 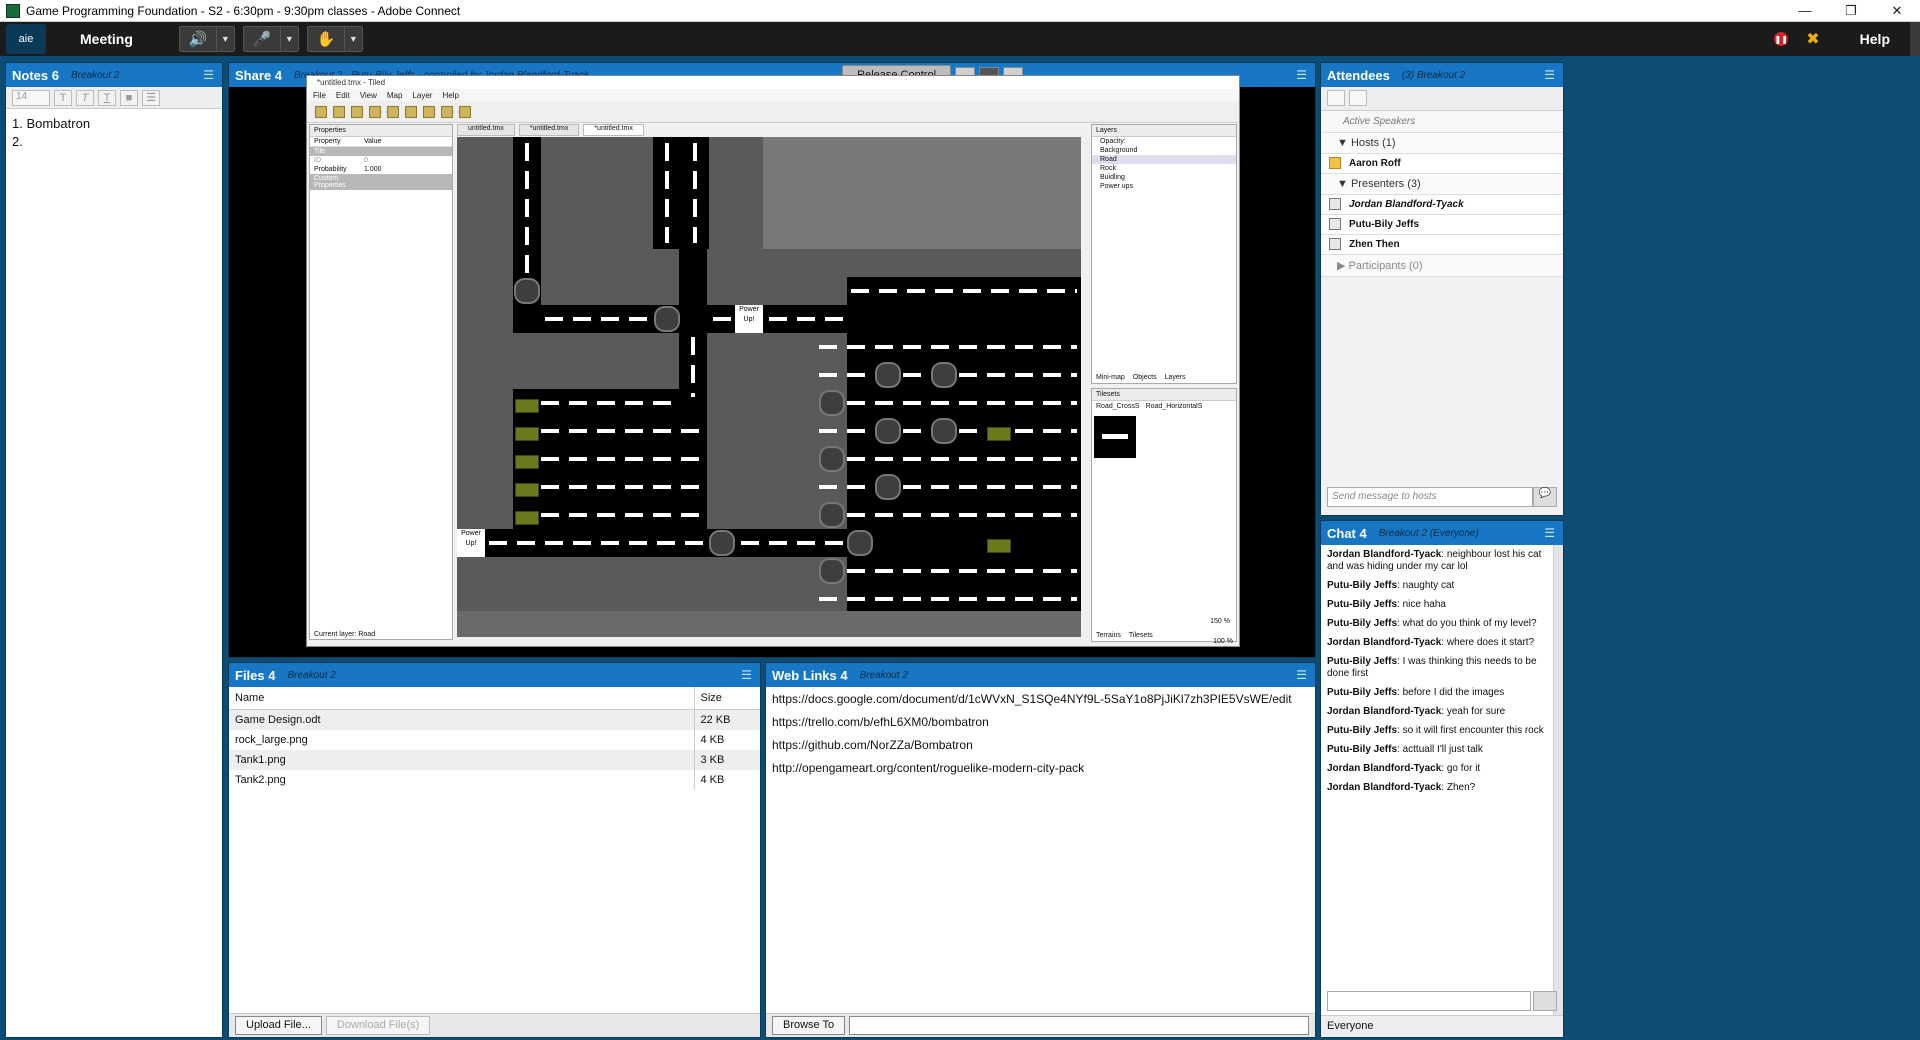 I want to click on send-to-hosts-button: 💬, so click(x=1545, y=497).